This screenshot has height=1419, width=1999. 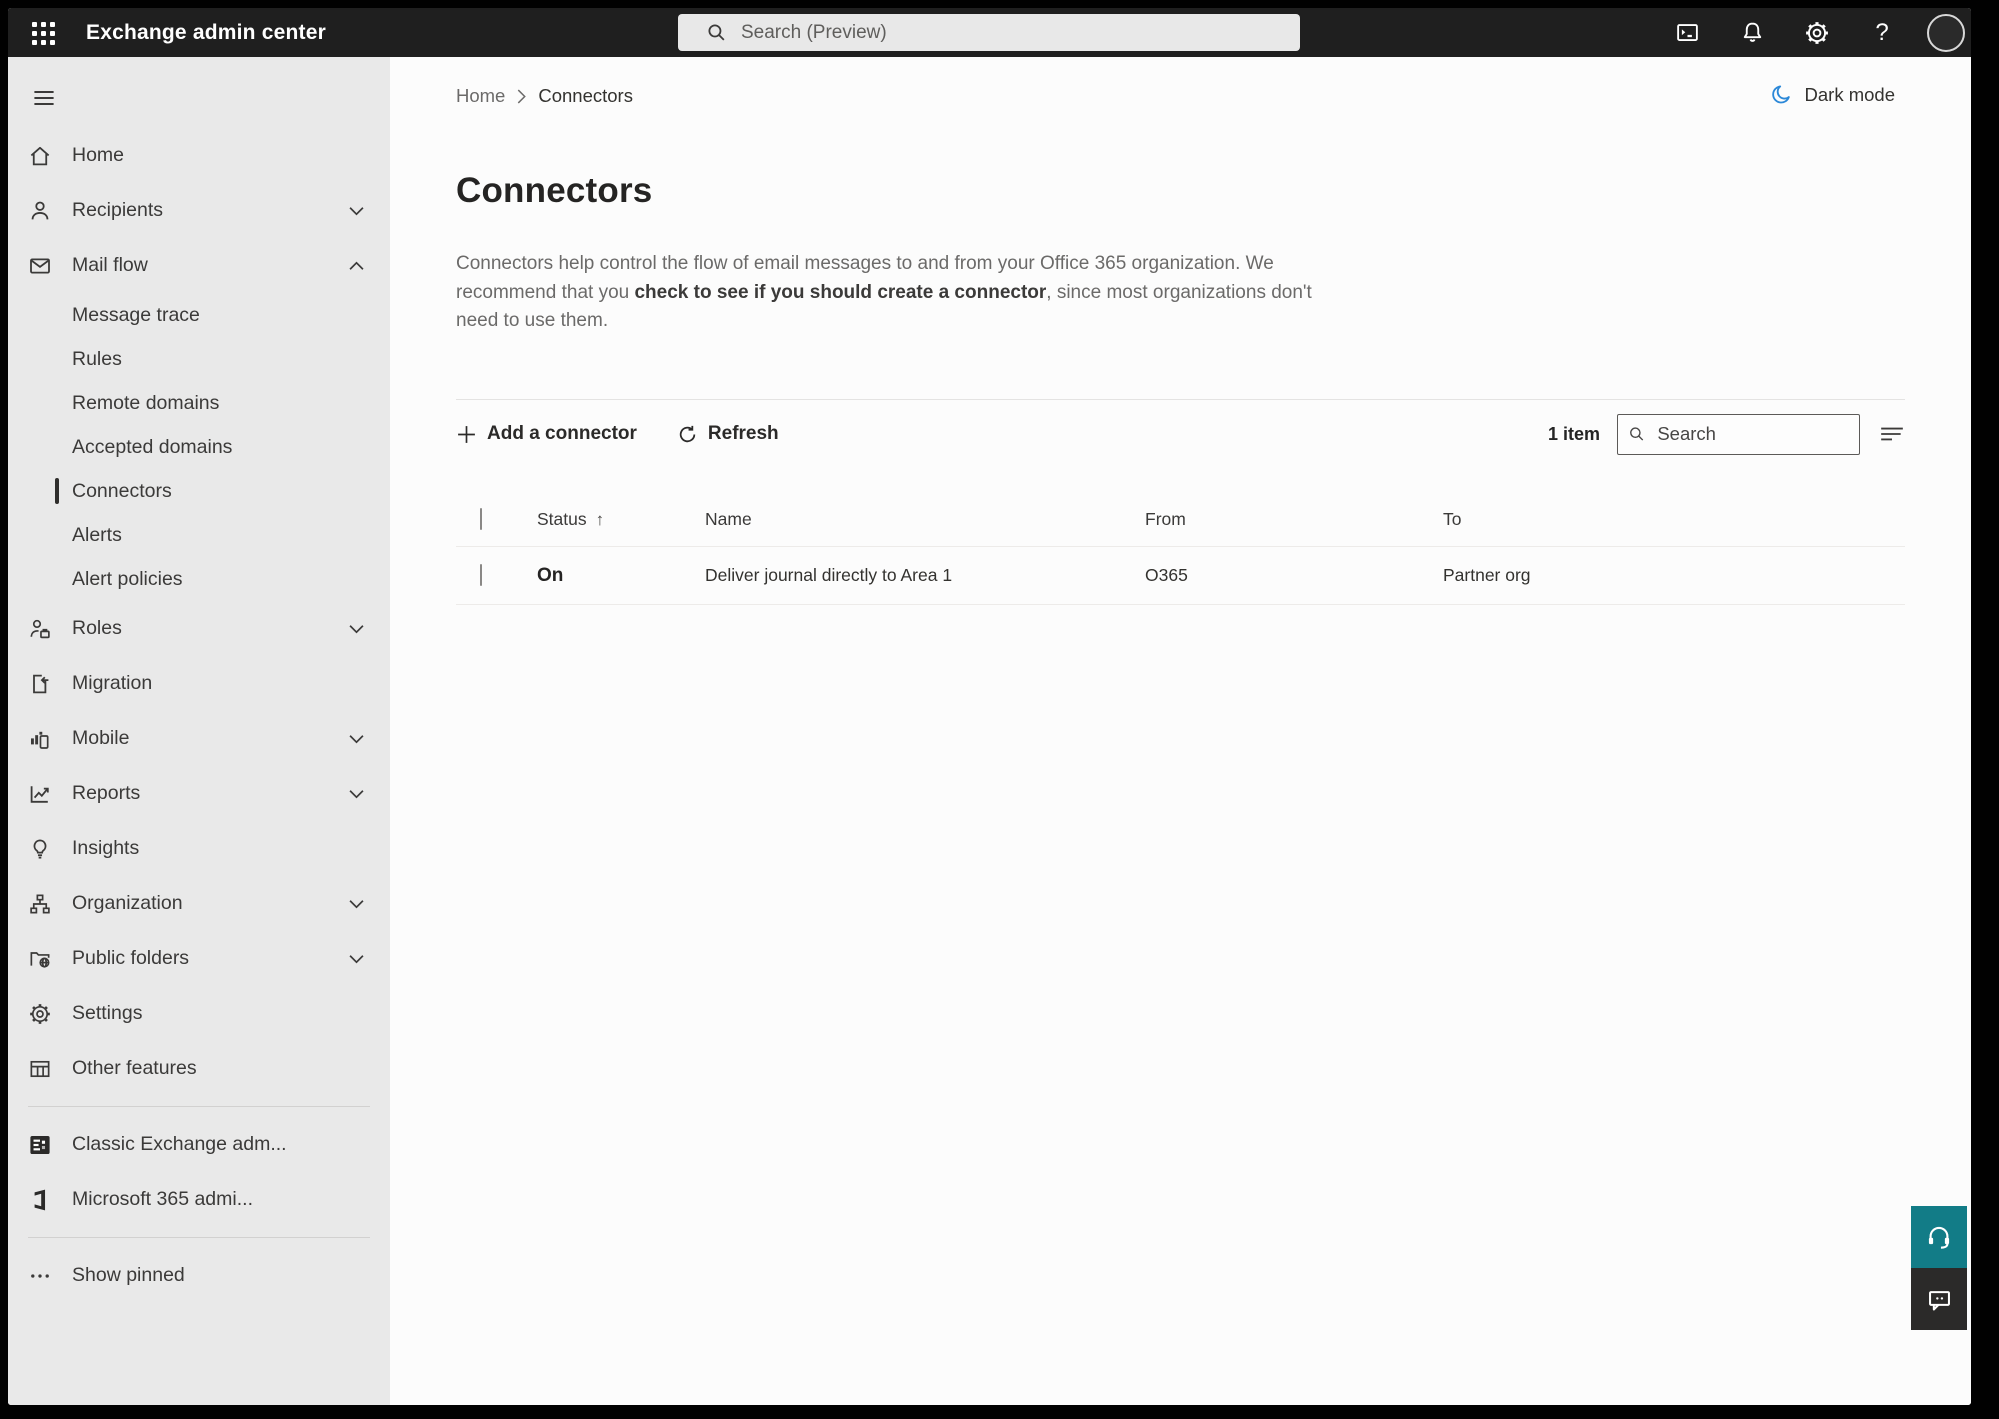 I want to click on refresh-button: Refresh, so click(x=728, y=434).